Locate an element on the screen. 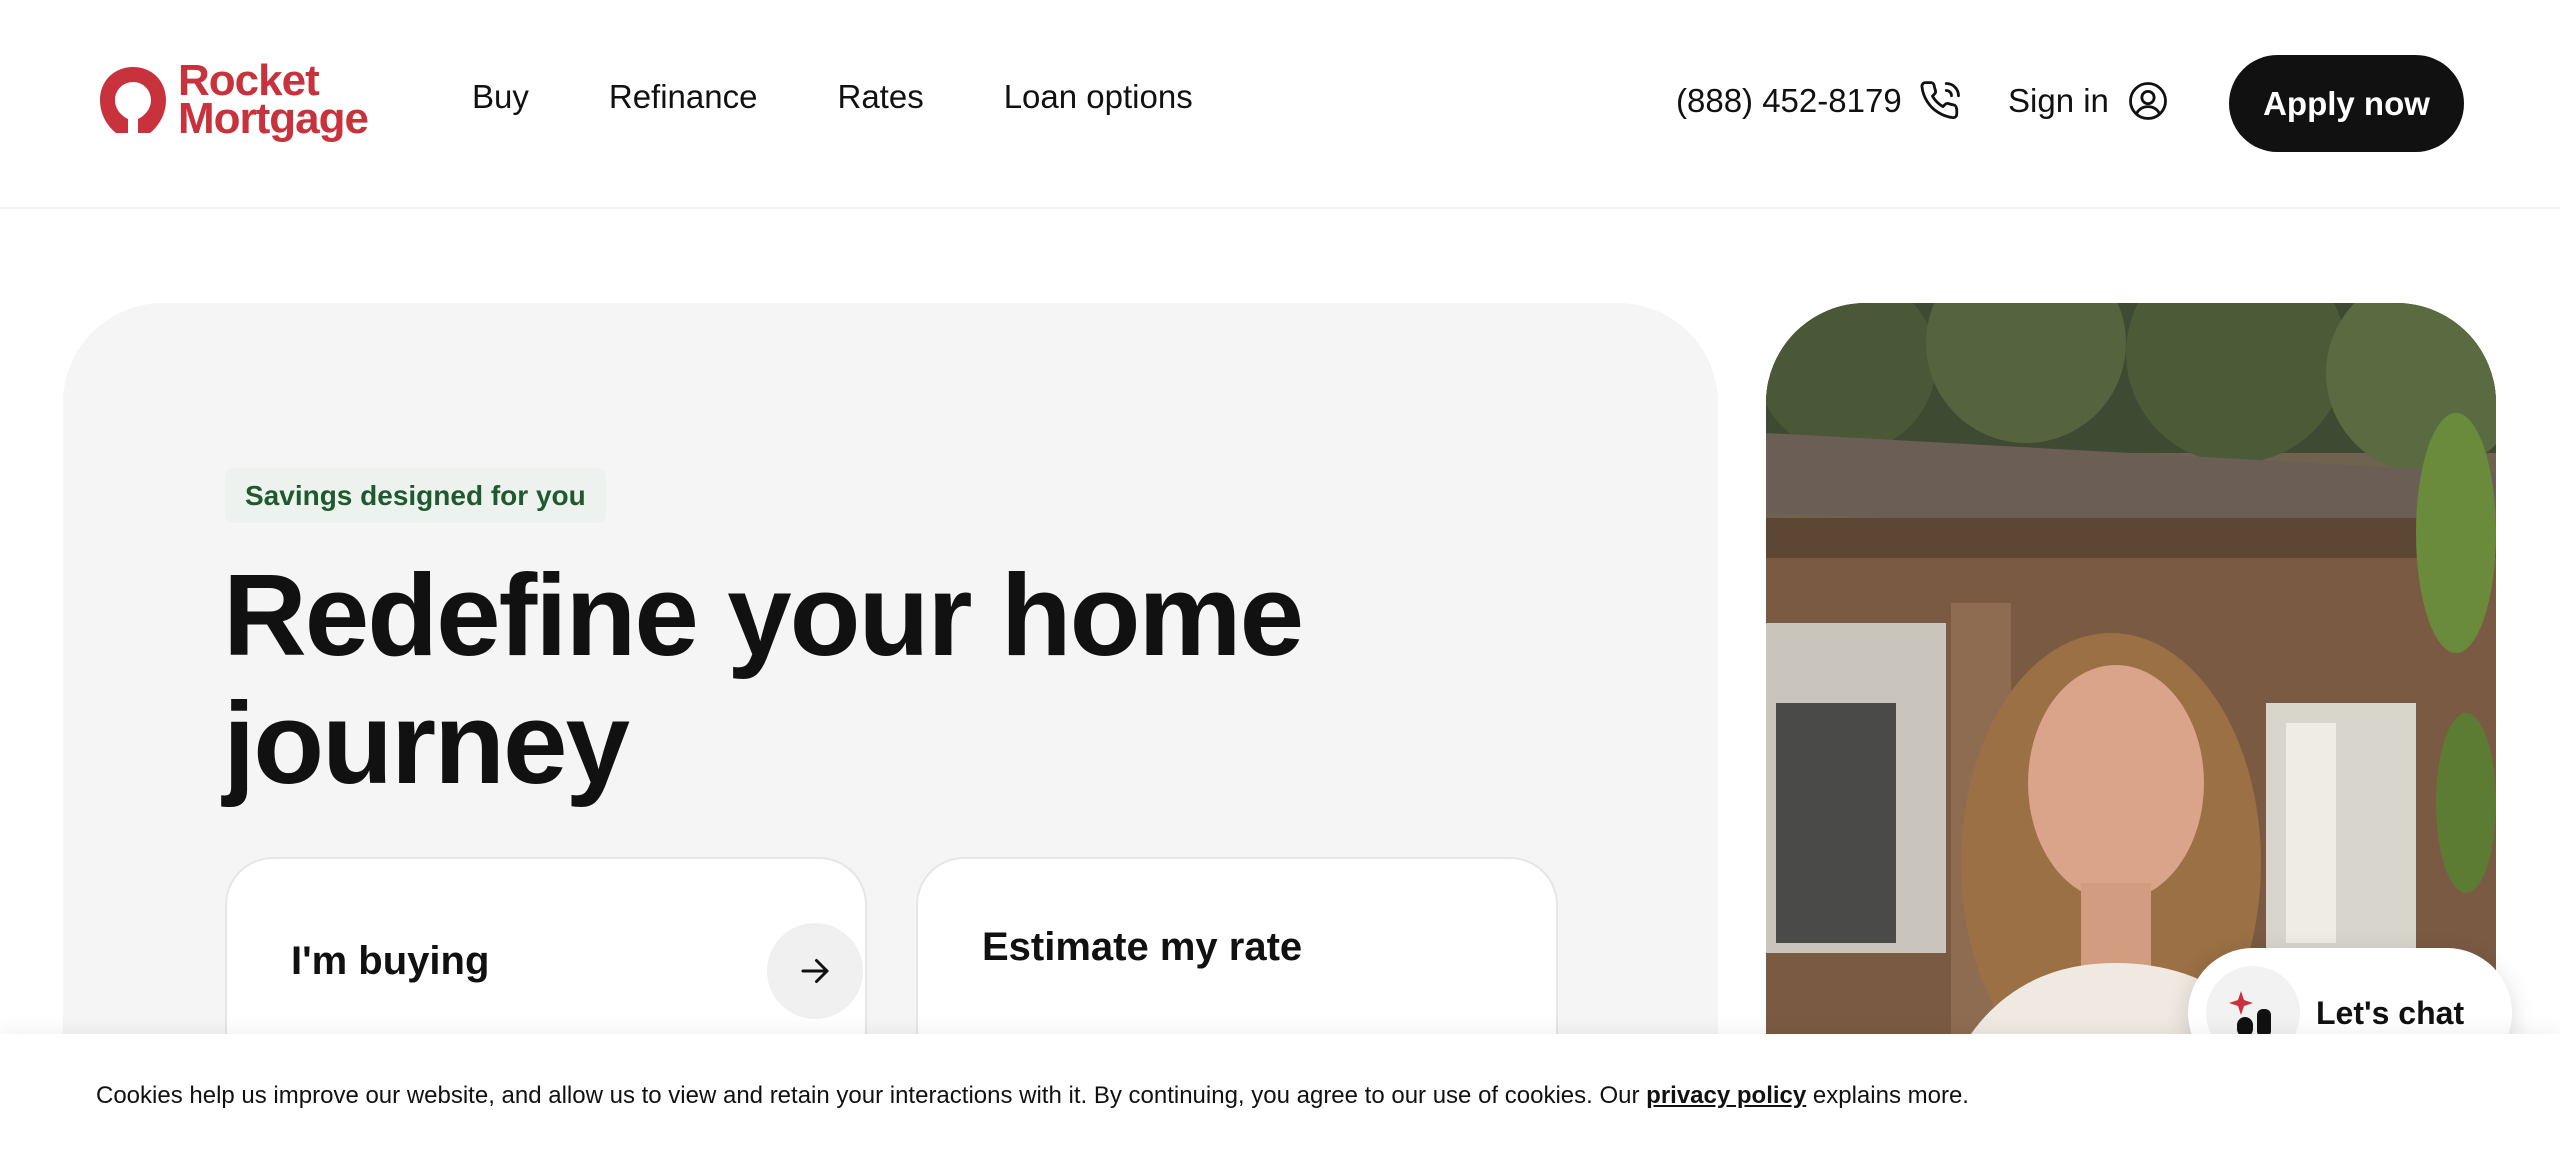 Image resolution: width=2560 pixels, height=1162 pixels. chat-label: Let's chat is located at coordinates (2390, 1012).